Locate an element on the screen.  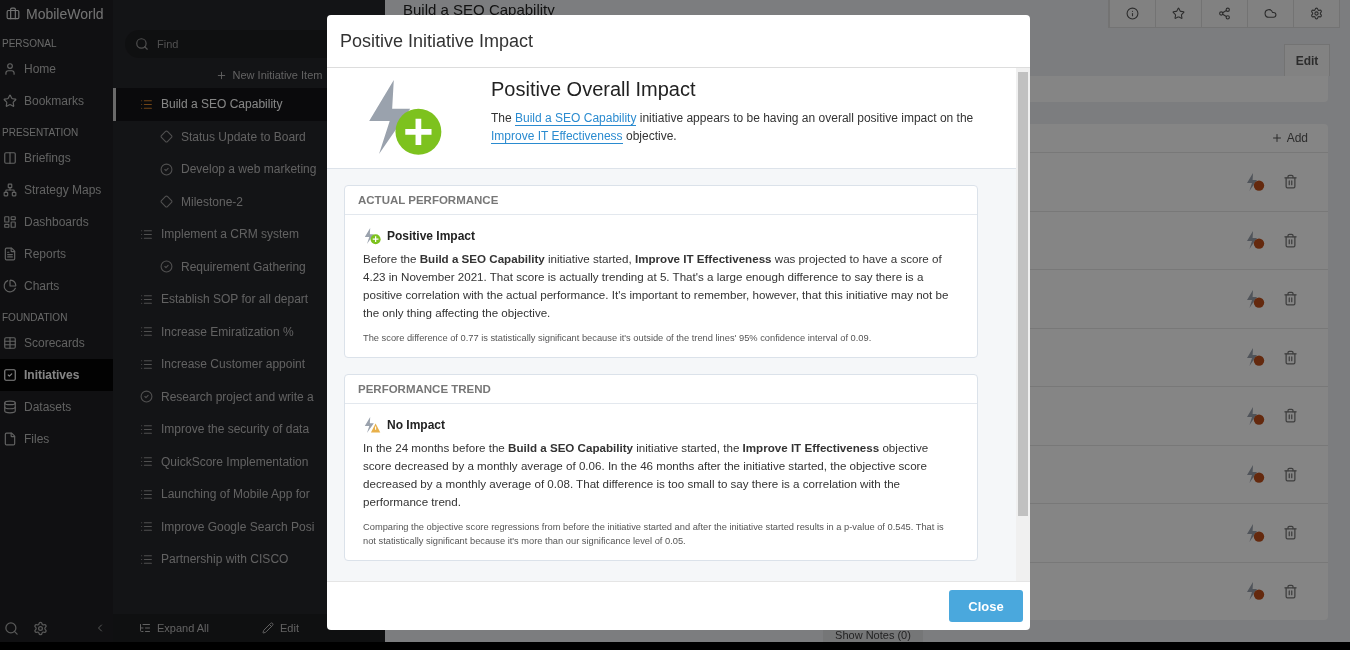
gear-icon is located at coordinates (1316, 13).